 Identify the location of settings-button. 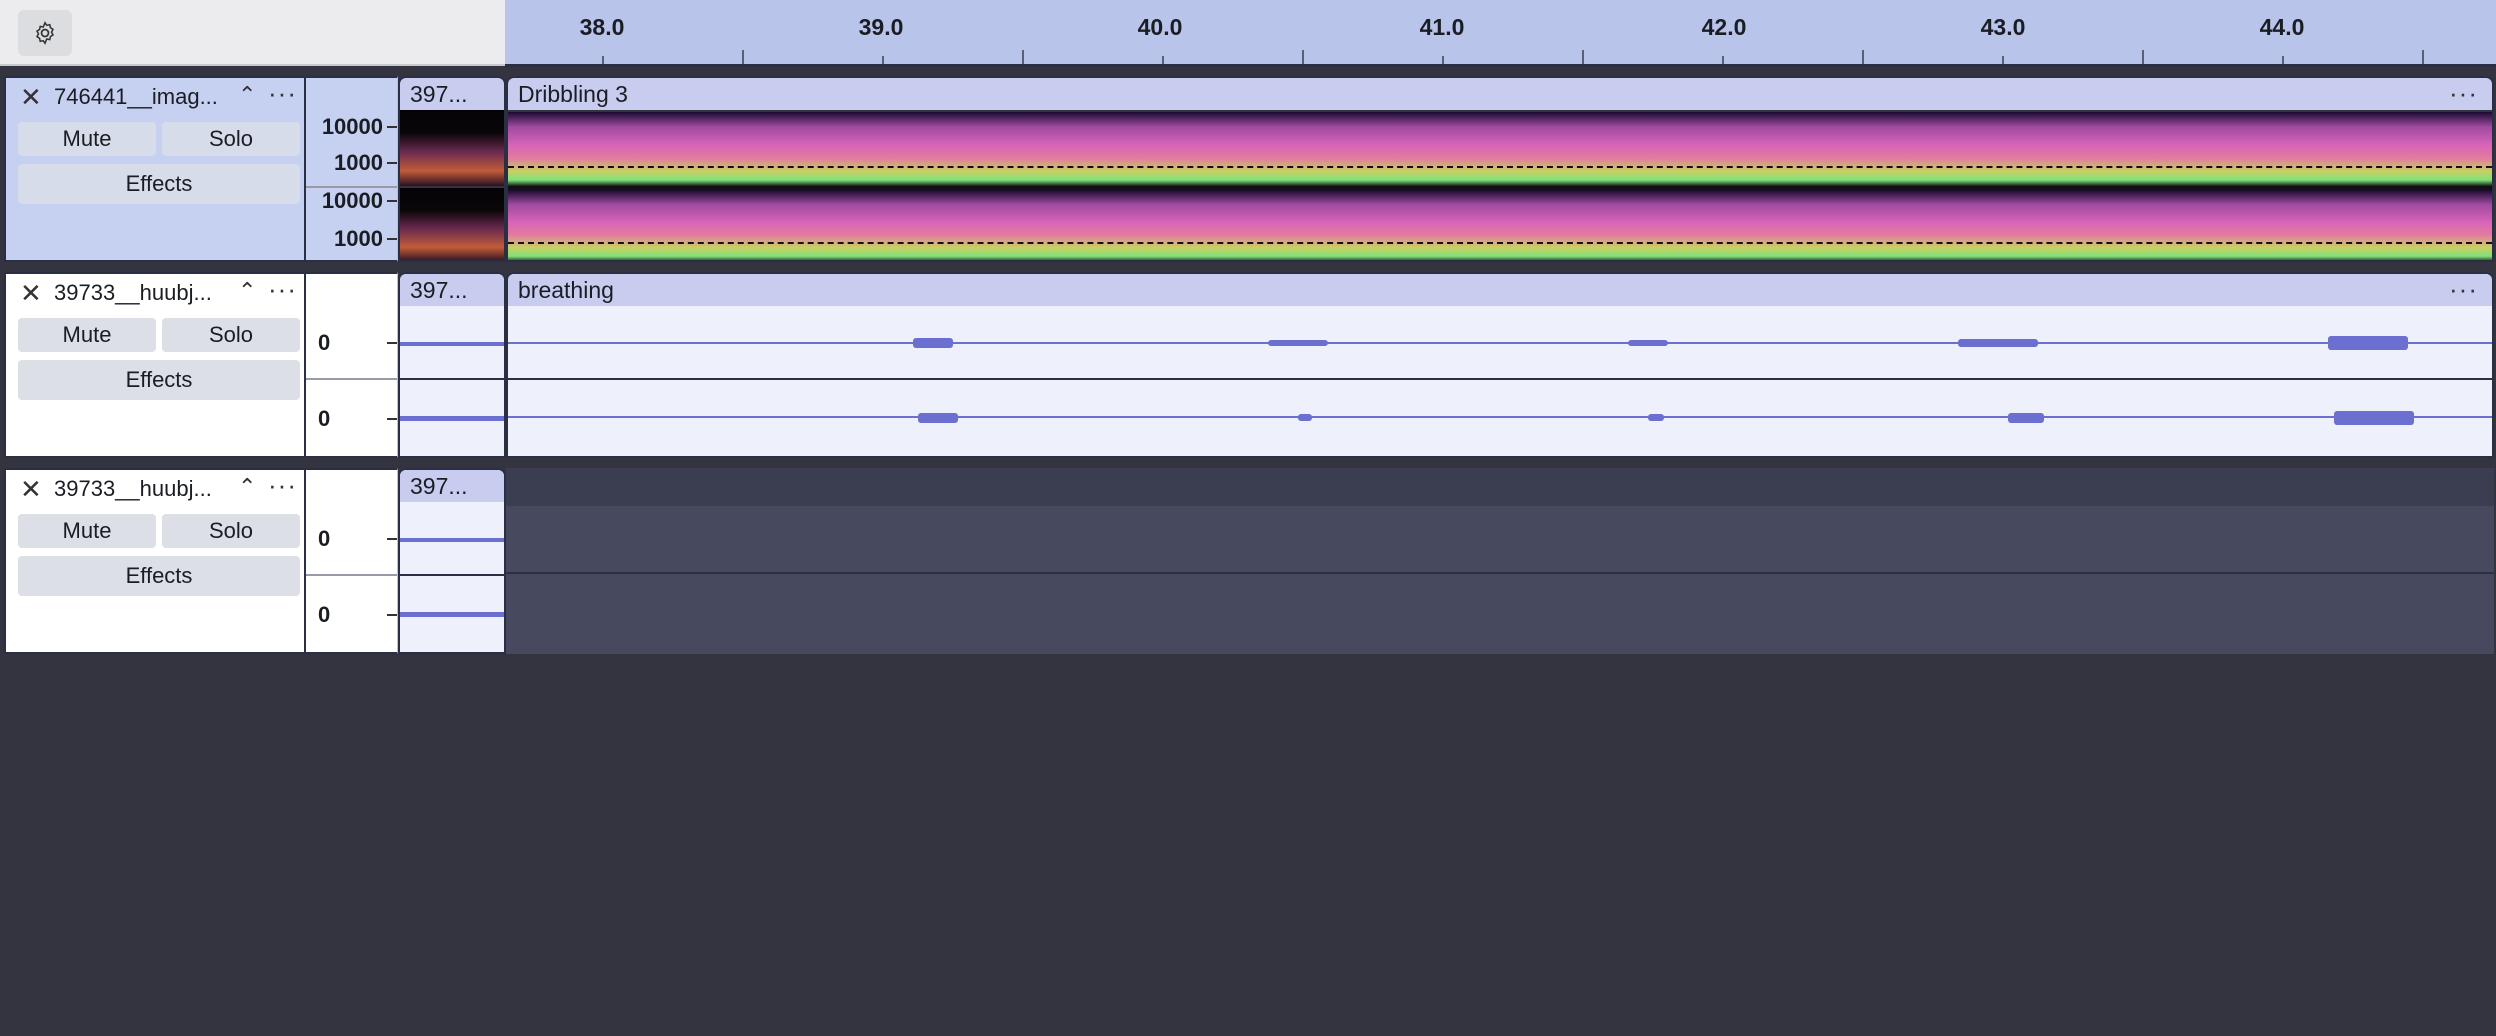
(45, 33).